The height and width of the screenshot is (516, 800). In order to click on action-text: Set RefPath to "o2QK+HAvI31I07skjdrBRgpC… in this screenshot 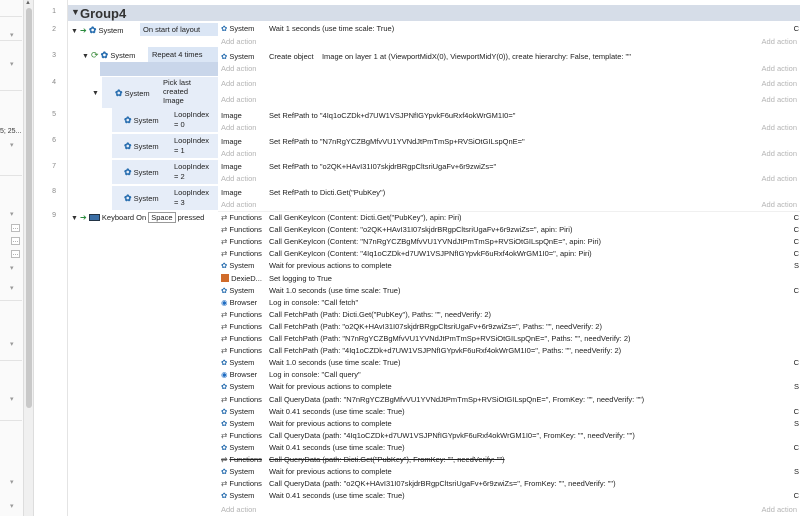, I will do `click(382, 166)`.